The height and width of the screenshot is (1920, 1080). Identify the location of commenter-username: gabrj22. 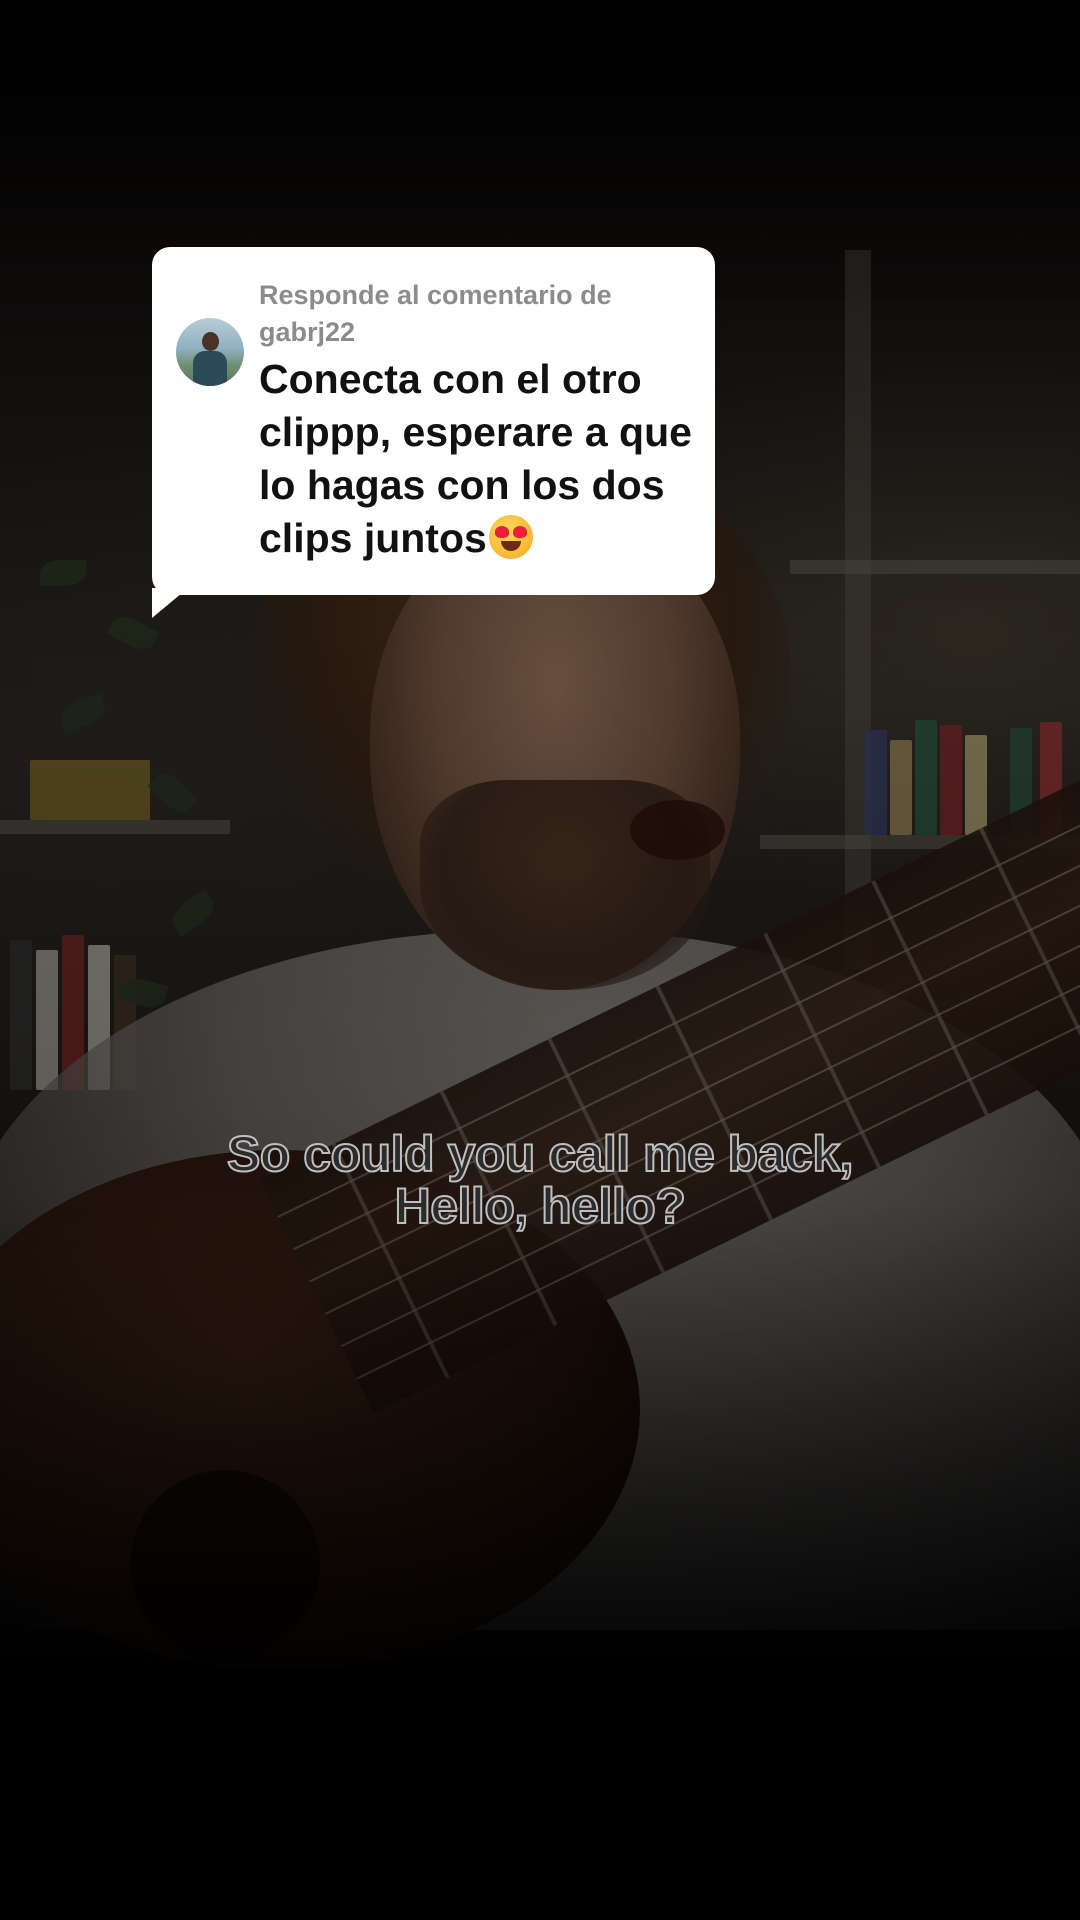
(474, 332).